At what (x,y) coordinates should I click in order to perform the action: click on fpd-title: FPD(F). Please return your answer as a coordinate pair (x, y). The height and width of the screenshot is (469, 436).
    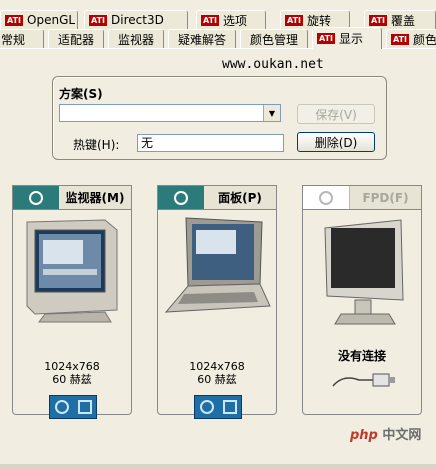
    Looking at the image, I should click on (385, 197).